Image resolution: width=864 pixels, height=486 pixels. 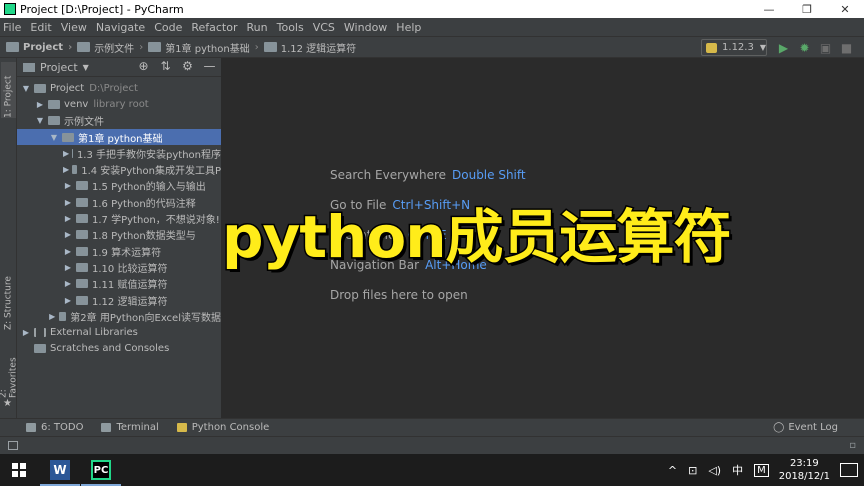 What do you see at coordinates (119, 218) in the screenshot?
I see `tree-item: ▶ 1.7 学Python，不想说对象!` at bounding box center [119, 218].